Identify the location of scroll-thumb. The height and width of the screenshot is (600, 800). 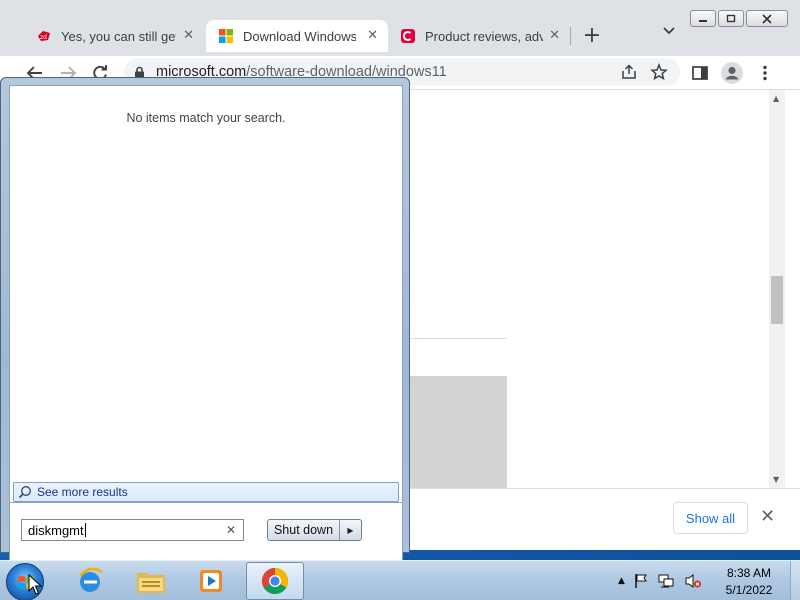
(777, 300).